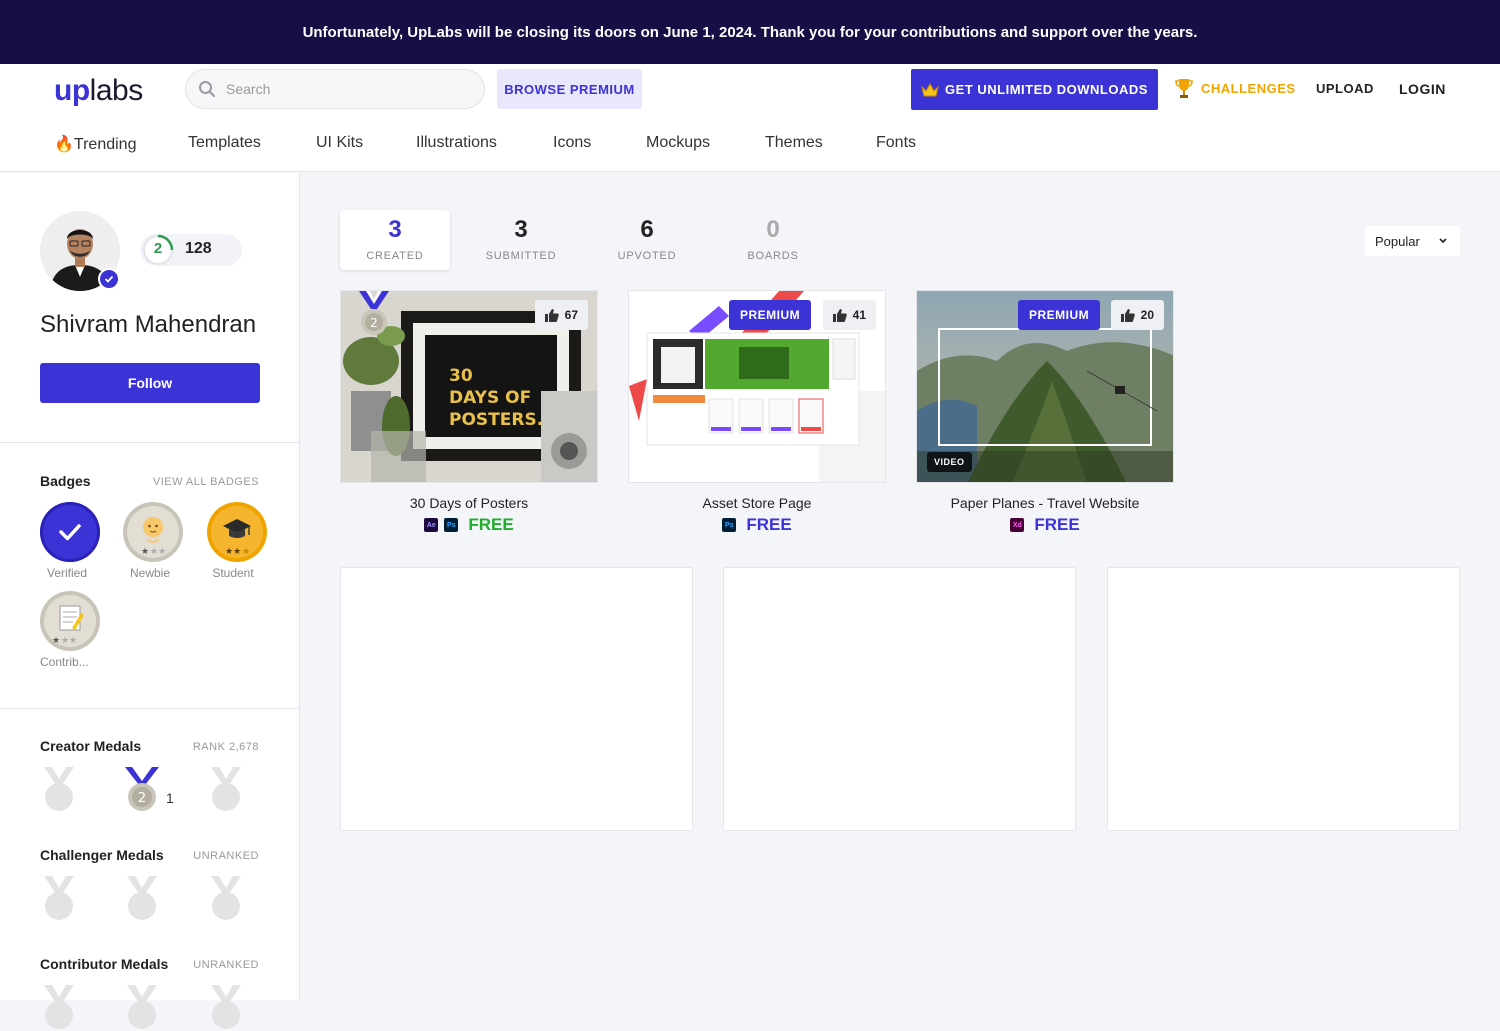  What do you see at coordinates (773, 256) in the screenshot?
I see `tab-label: BOARDS` at bounding box center [773, 256].